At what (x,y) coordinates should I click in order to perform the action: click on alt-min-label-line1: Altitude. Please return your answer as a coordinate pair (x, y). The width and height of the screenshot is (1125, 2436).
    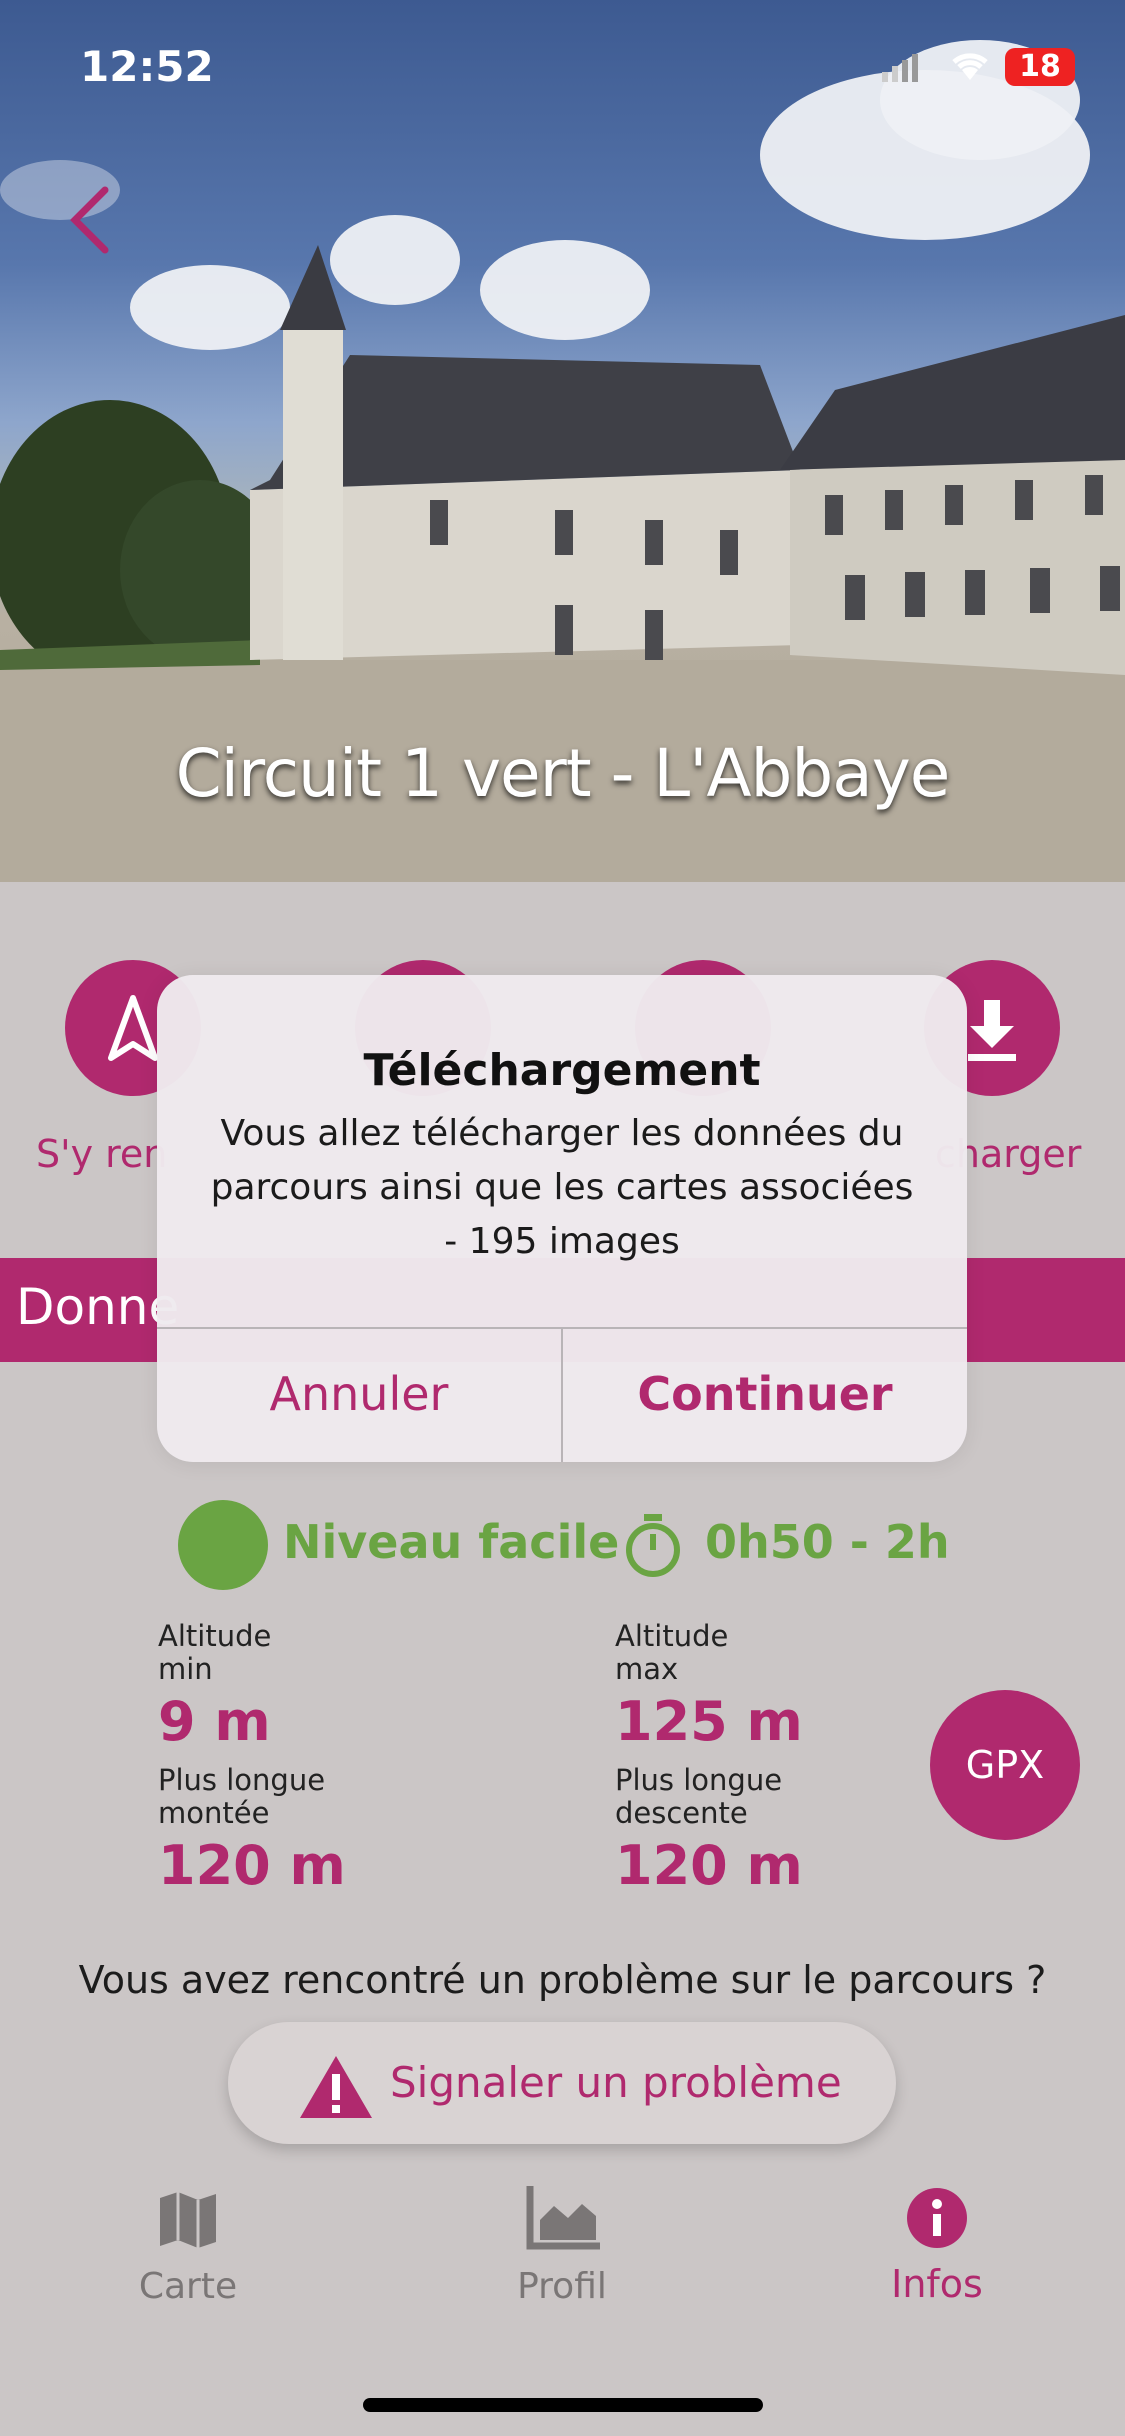
    Looking at the image, I should click on (215, 1636).